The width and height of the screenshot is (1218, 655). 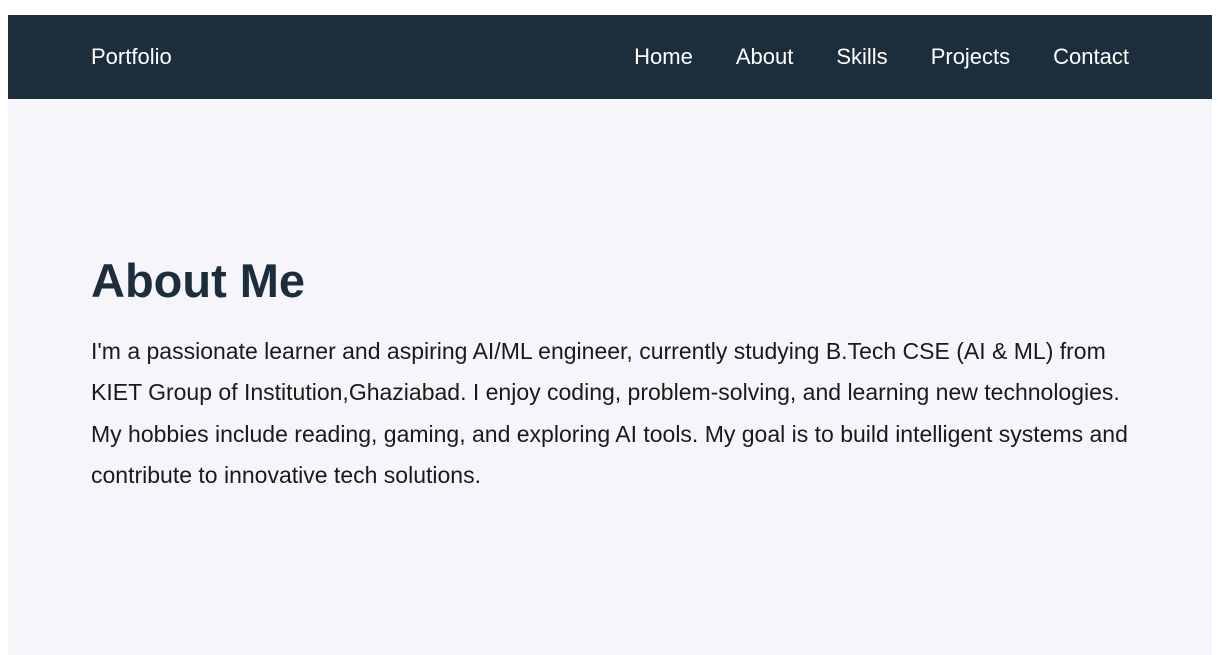 I want to click on nav-link-about: About, so click(x=765, y=56).